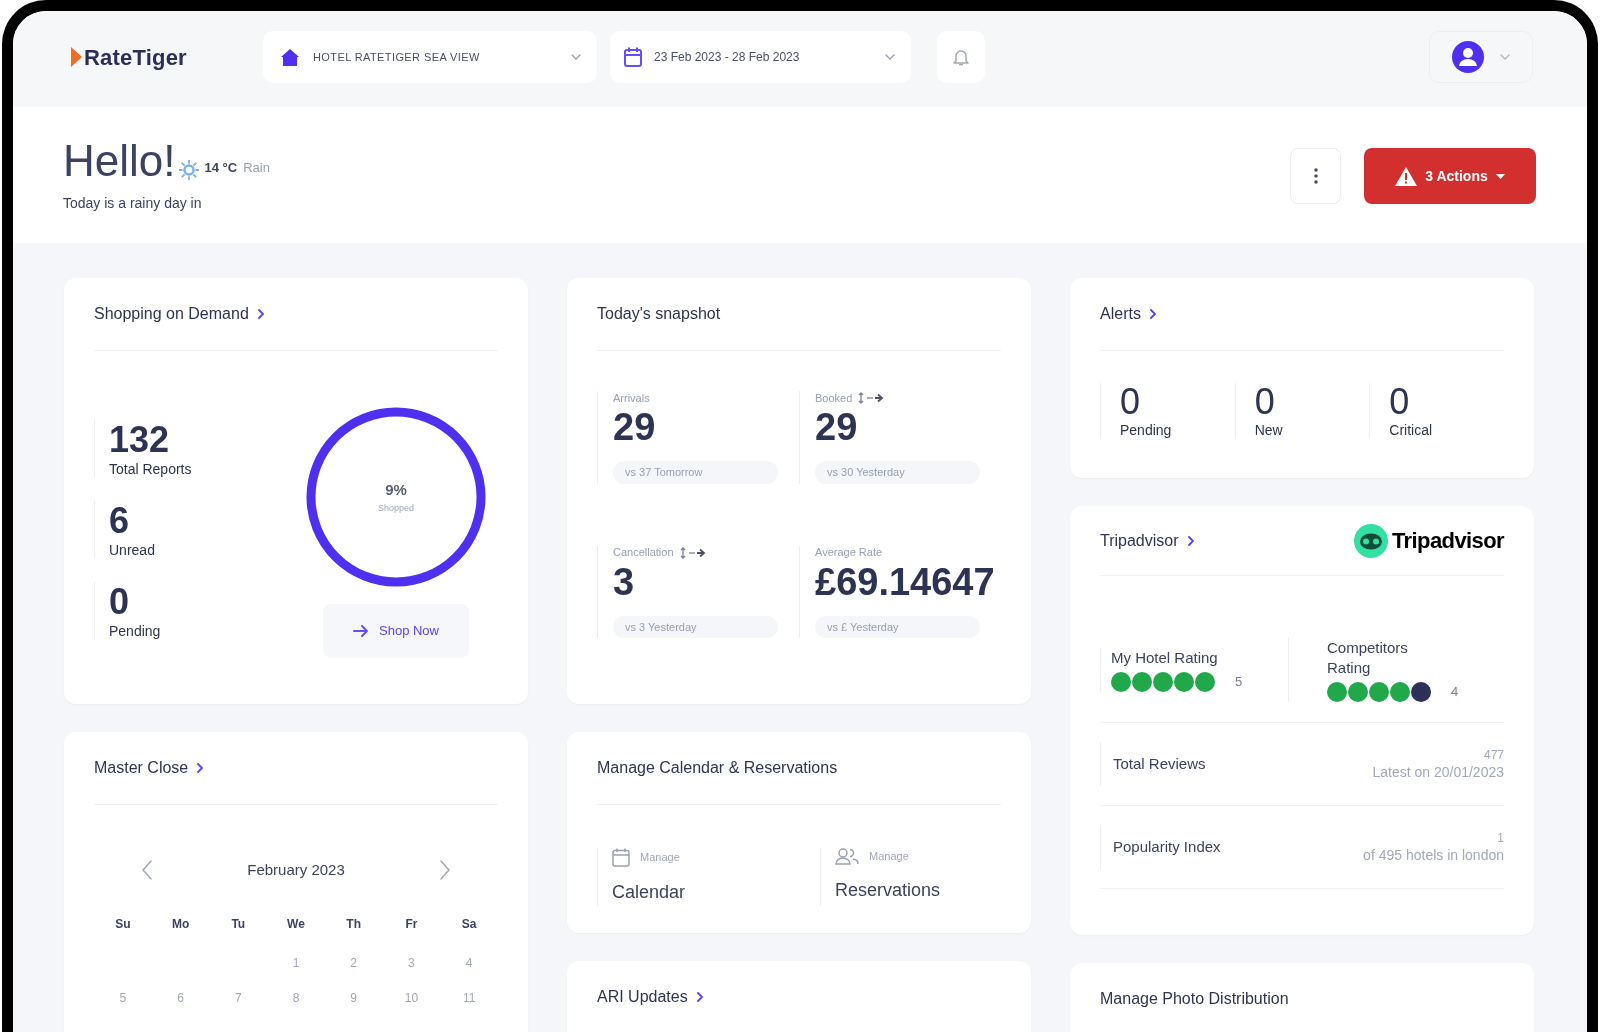 Image resolution: width=1600 pixels, height=1032 pixels. I want to click on property-dropdown: HOTEL RATETIGER SEA VIEW, so click(430, 57).